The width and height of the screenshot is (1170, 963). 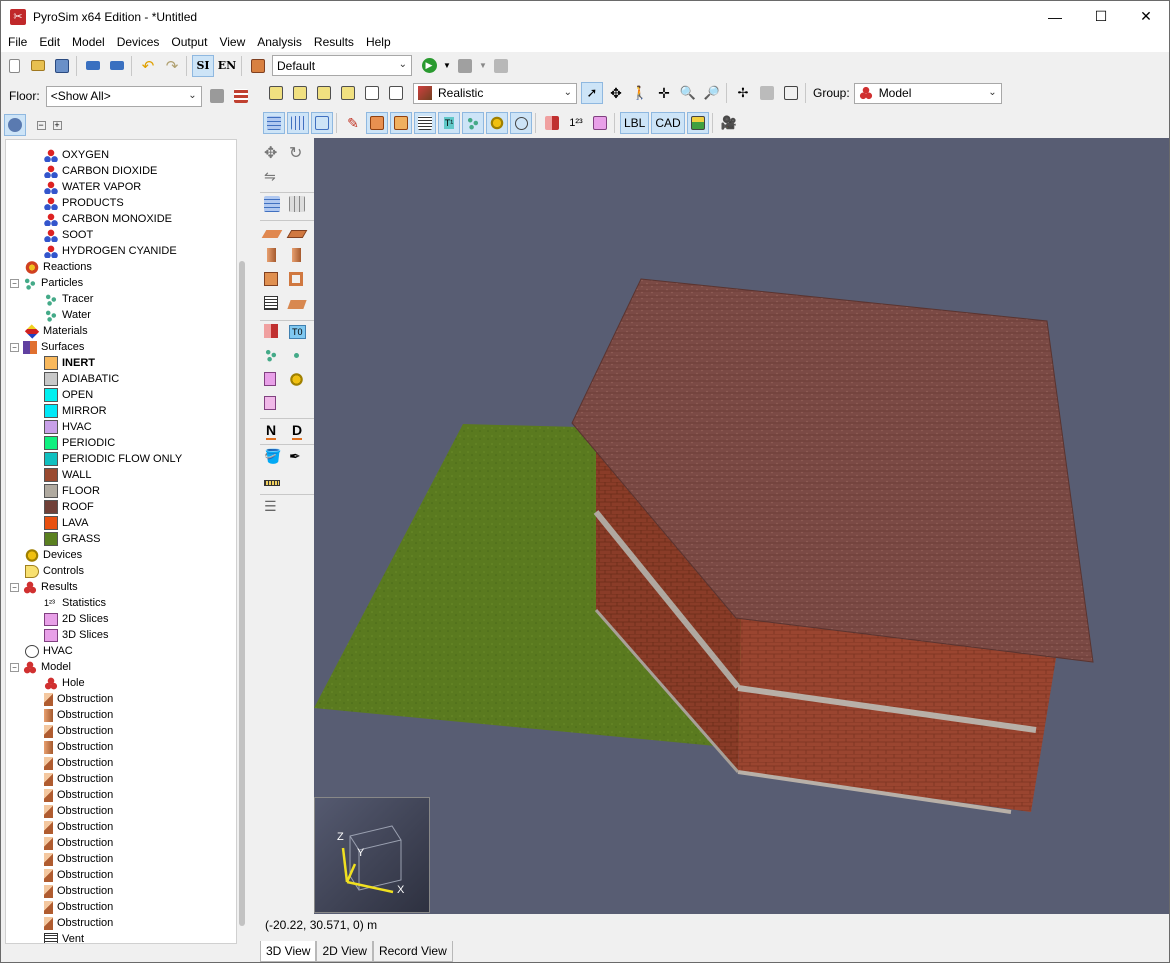 I want to click on tab-record-view: Record View, so click(x=412, y=951).